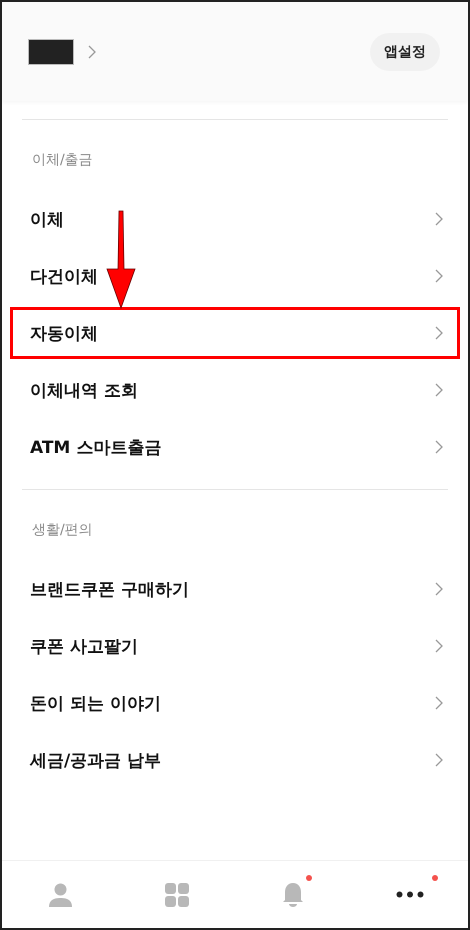  What do you see at coordinates (235, 760) in the screenshot?
I see `menu-item: 세금/공과금 납부` at bounding box center [235, 760].